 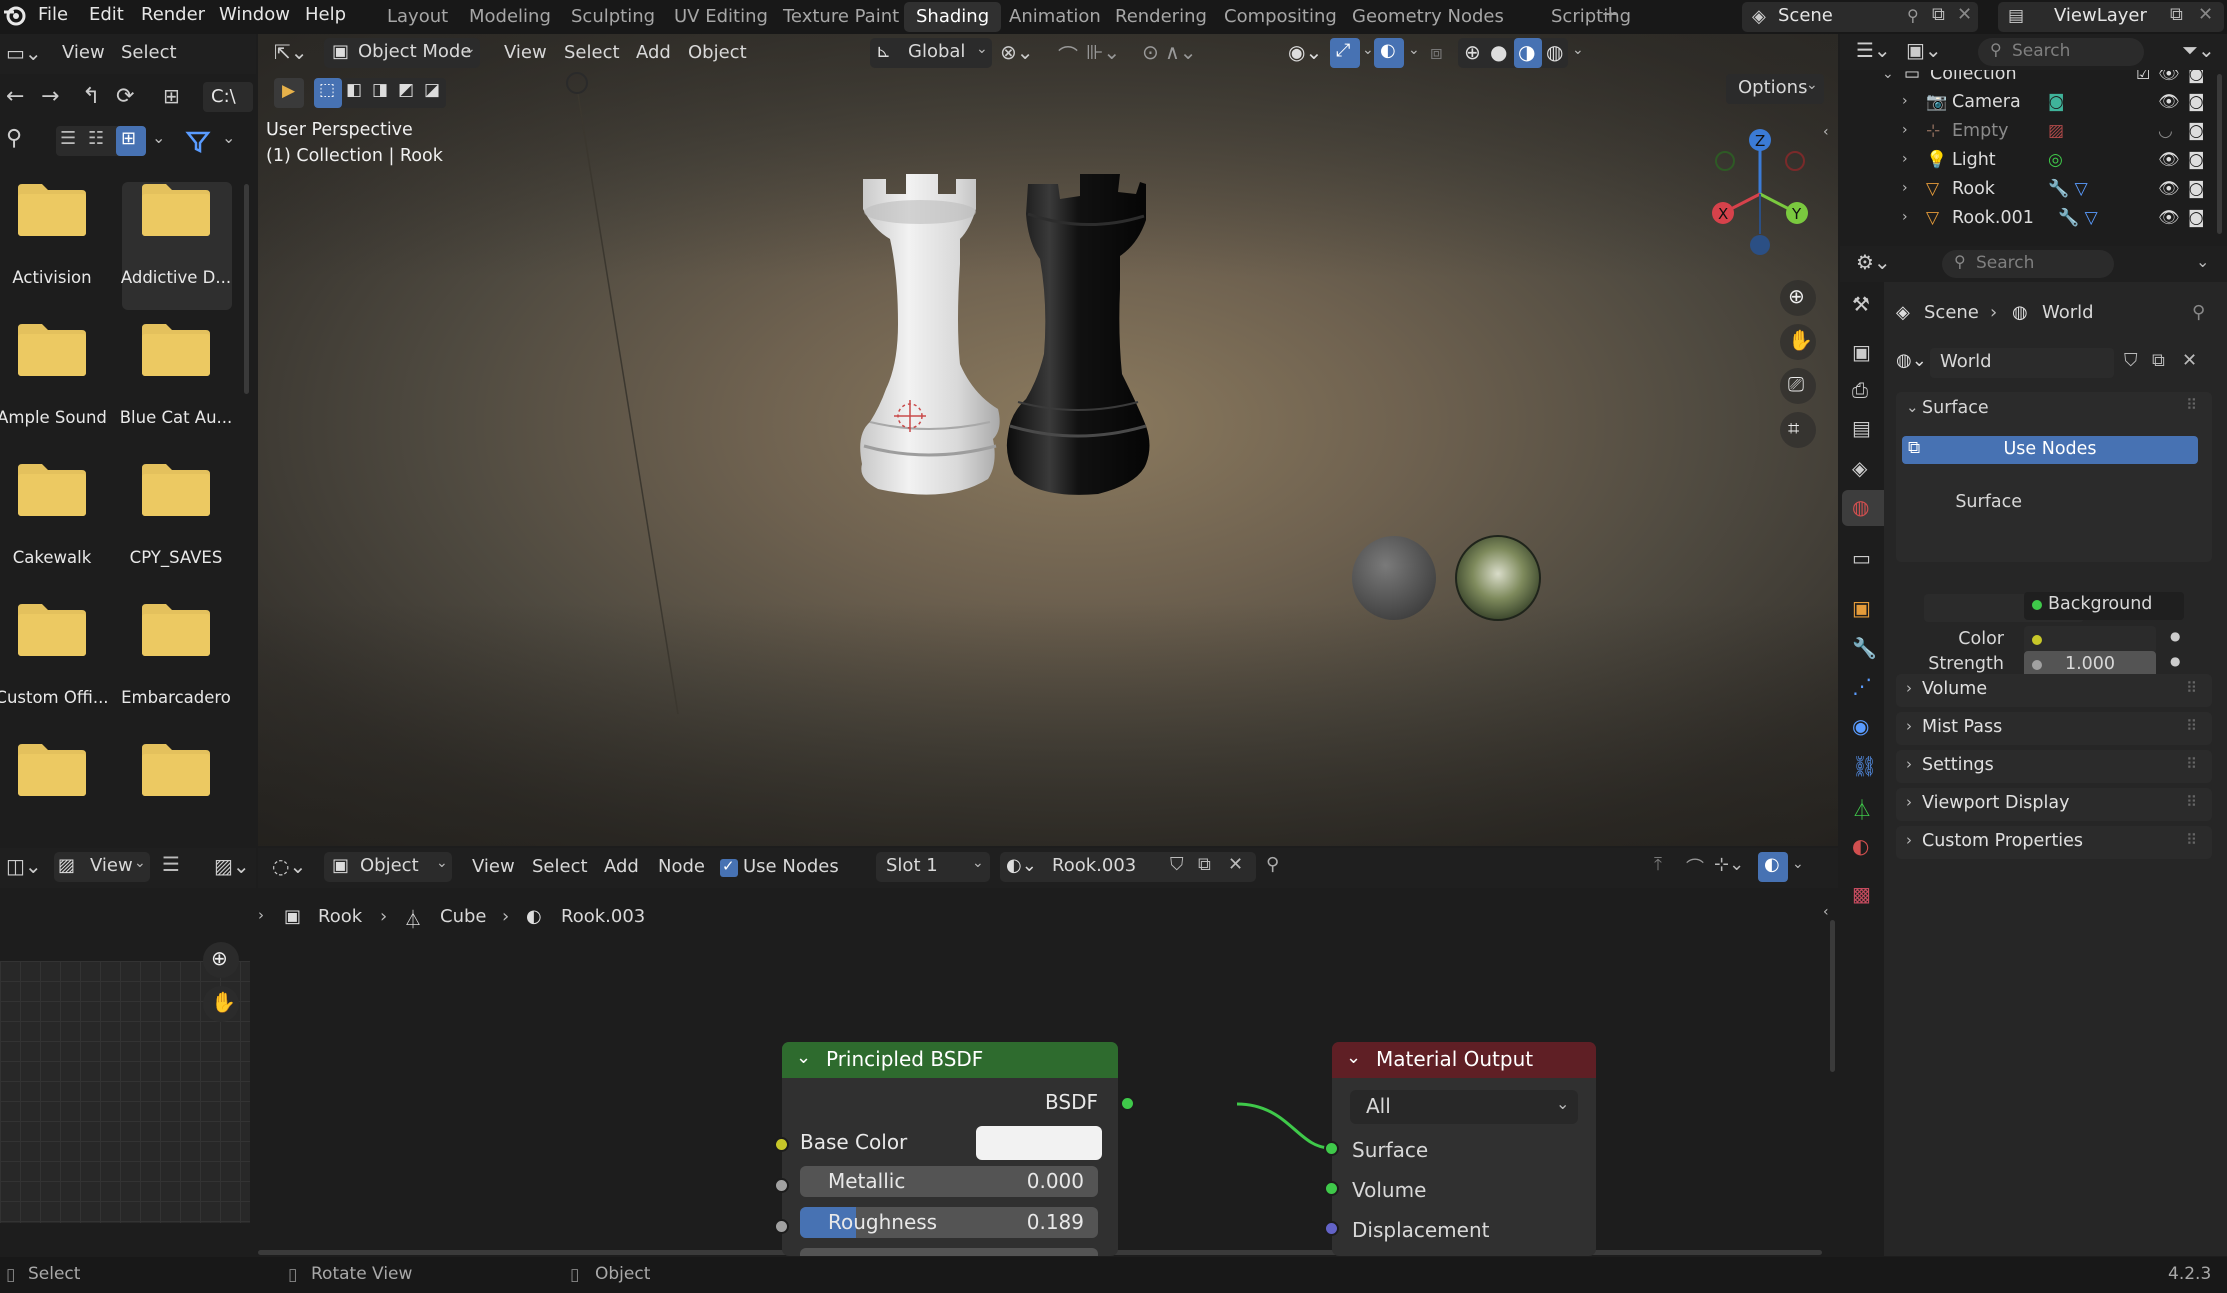 I want to click on pivot-icon: ⊗⌄, so click(x=1017, y=52).